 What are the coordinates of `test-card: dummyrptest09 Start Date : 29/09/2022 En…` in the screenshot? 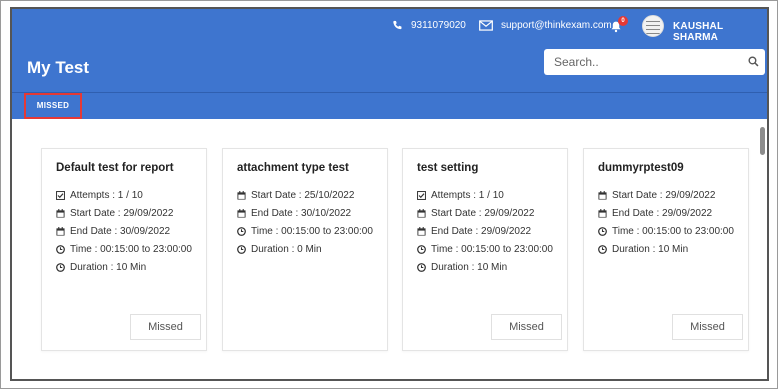 It's located at (666, 249).